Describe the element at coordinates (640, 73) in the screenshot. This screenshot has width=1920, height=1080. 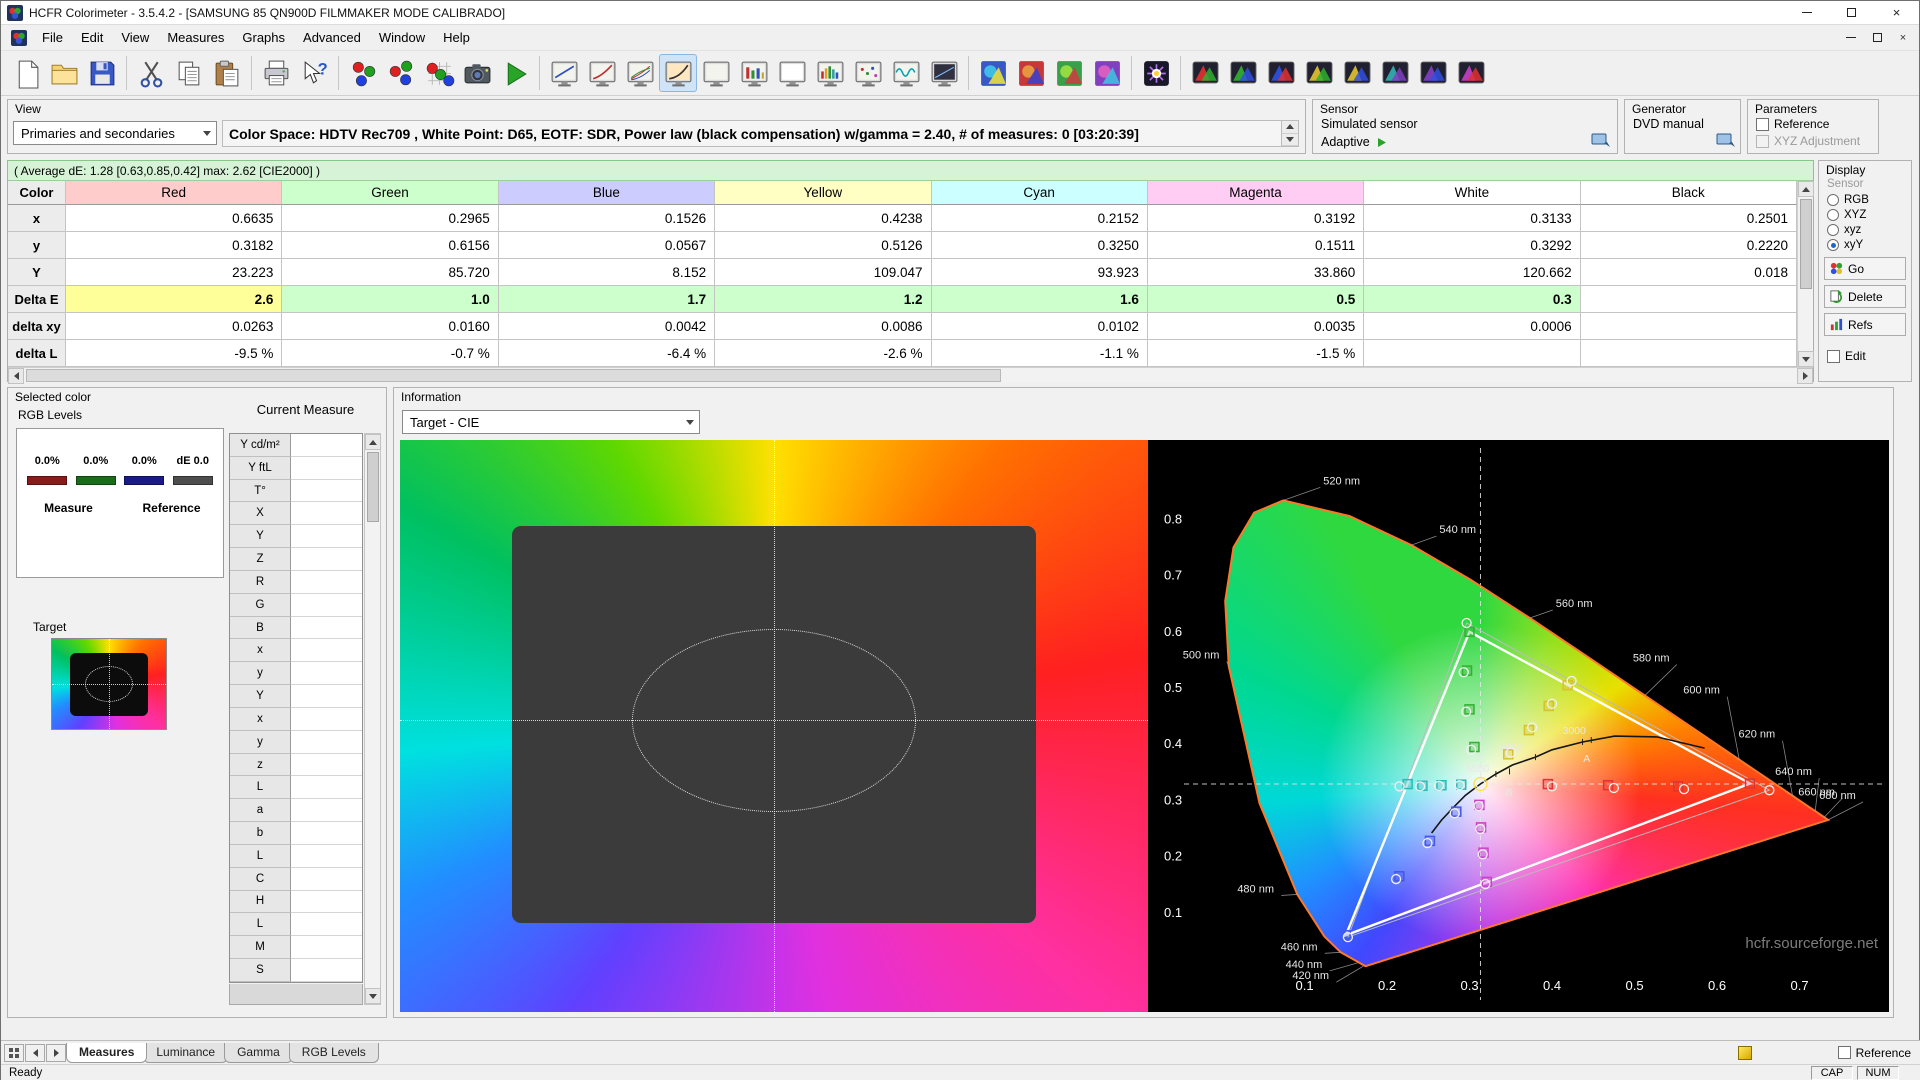
I see `view-rgb-levels-icon` at that location.